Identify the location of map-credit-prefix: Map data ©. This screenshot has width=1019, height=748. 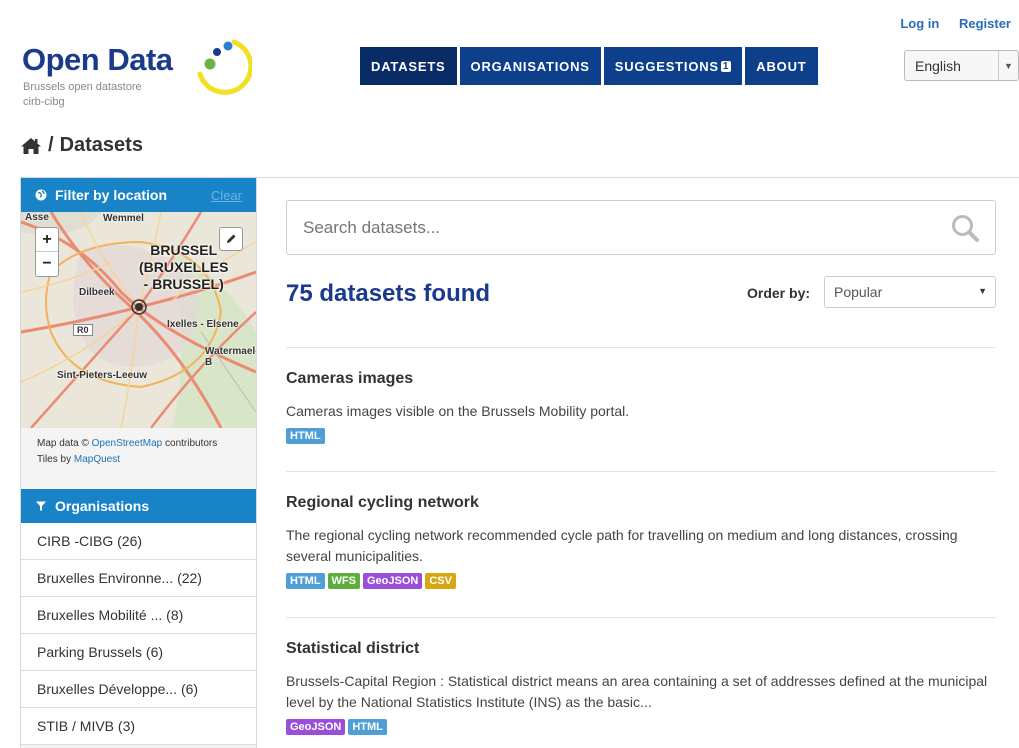
(63, 443).